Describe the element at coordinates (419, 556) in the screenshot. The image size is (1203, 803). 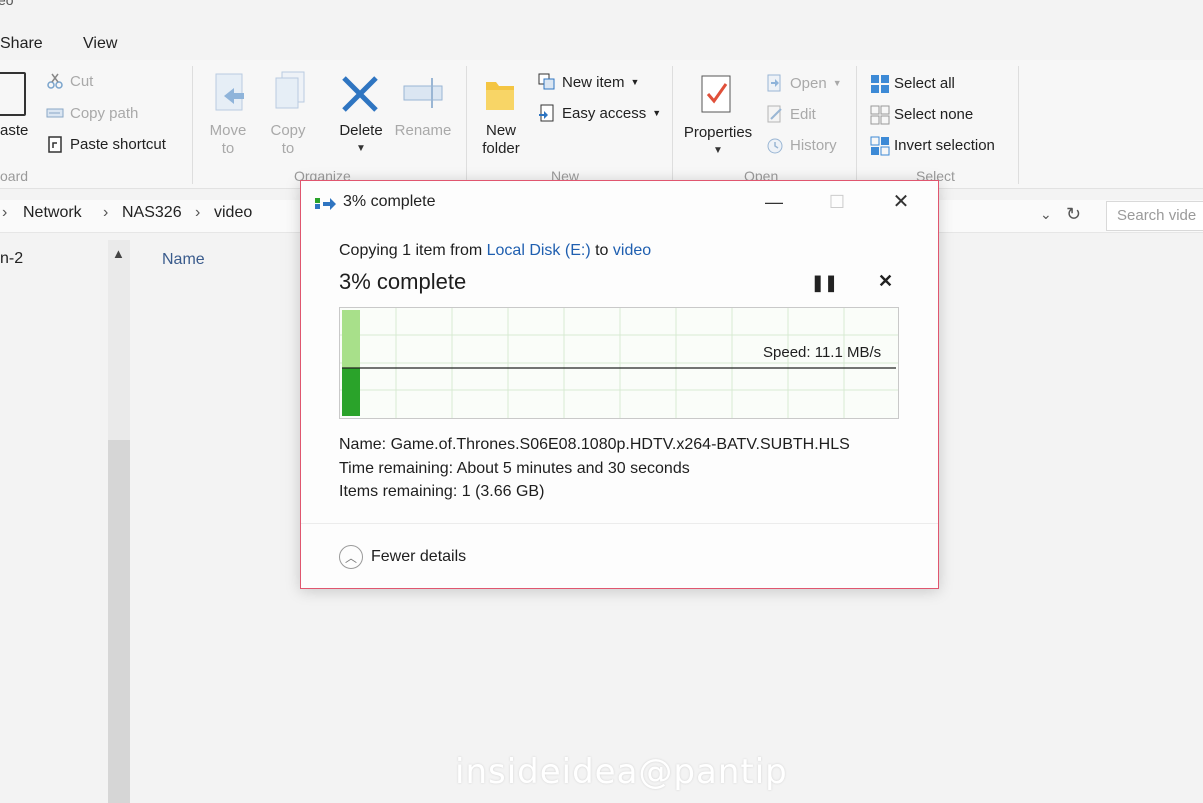
I see `fewer-details-label: Fewer details` at that location.